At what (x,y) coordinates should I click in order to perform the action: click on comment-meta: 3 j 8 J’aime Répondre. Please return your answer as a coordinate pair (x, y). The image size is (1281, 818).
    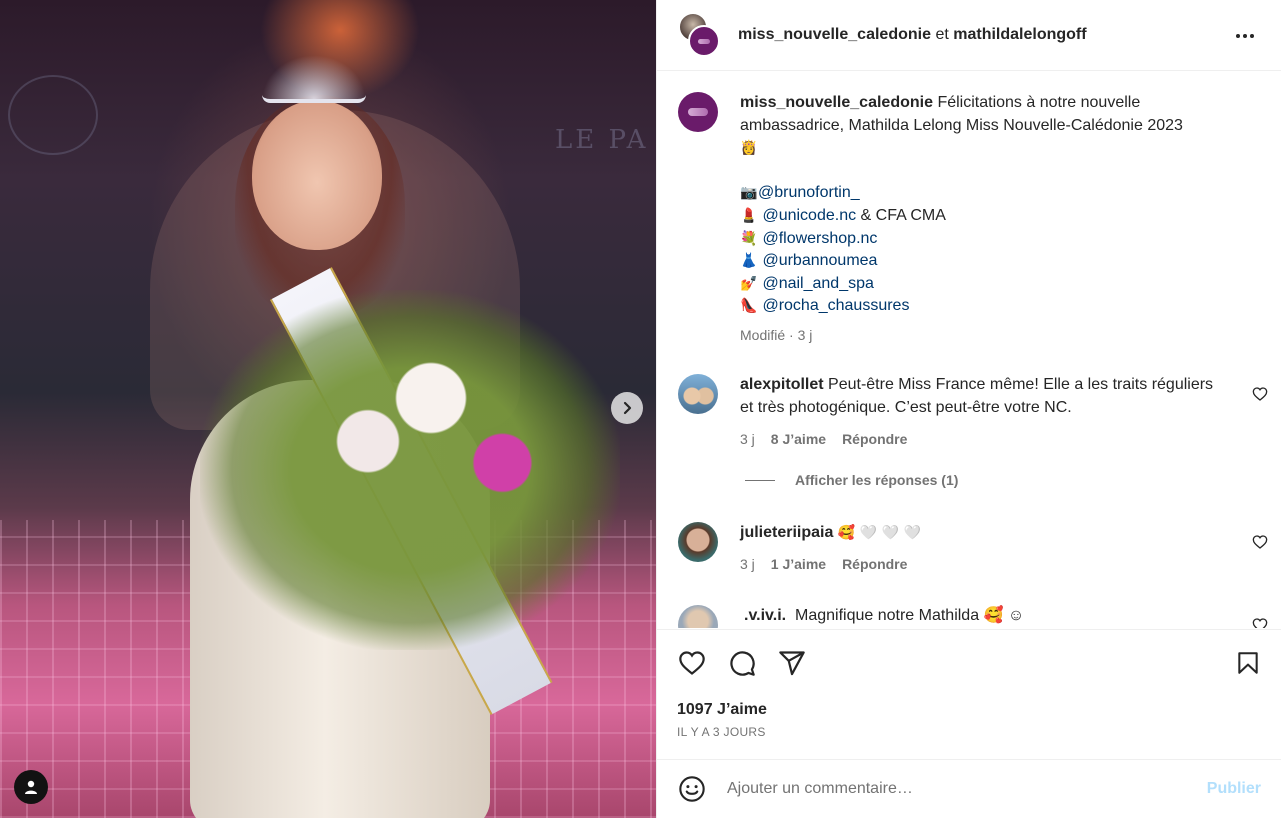
    Looking at the image, I should click on (823, 439).